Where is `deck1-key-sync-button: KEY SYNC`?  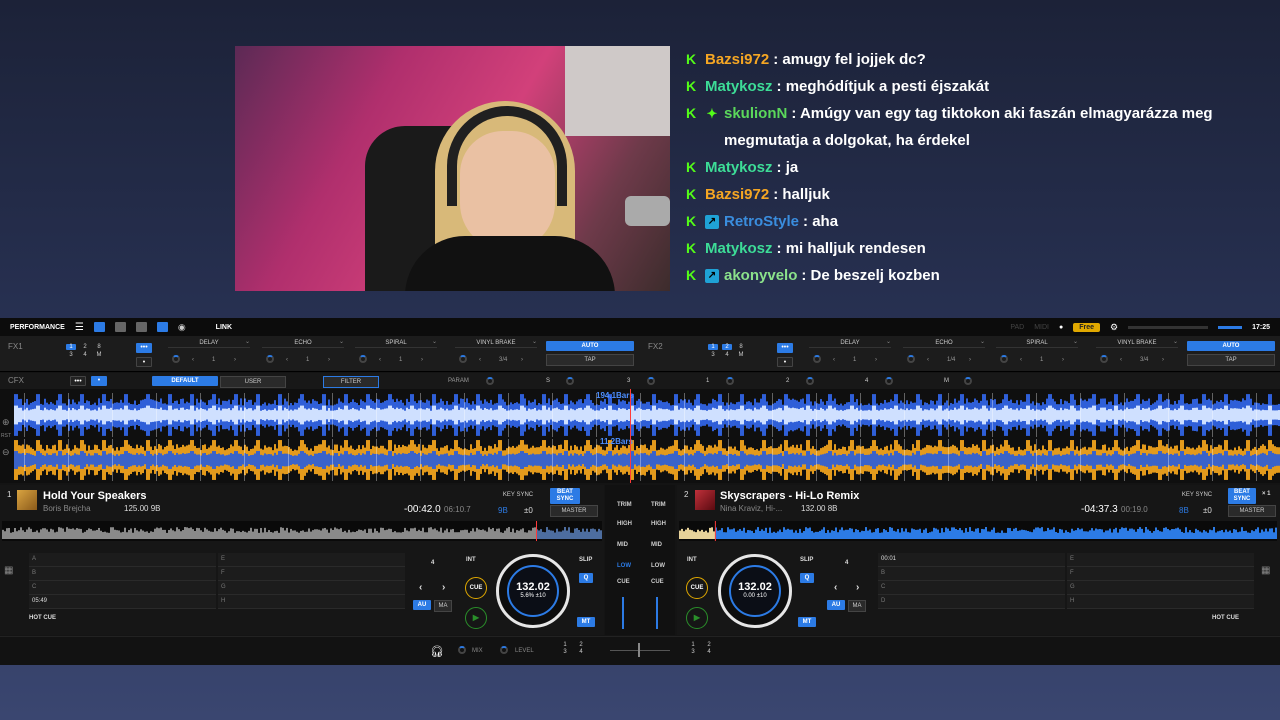
deck1-key-sync-button: KEY SYNC is located at coordinates (518, 495).